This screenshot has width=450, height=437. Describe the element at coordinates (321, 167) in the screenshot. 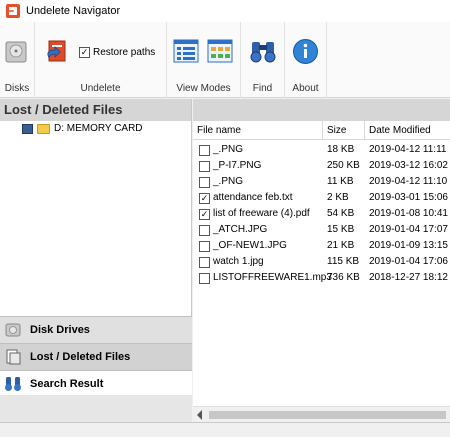

I see `table-row: _P-I7.PNG 250 KB 2019-03-12 16:02` at that location.